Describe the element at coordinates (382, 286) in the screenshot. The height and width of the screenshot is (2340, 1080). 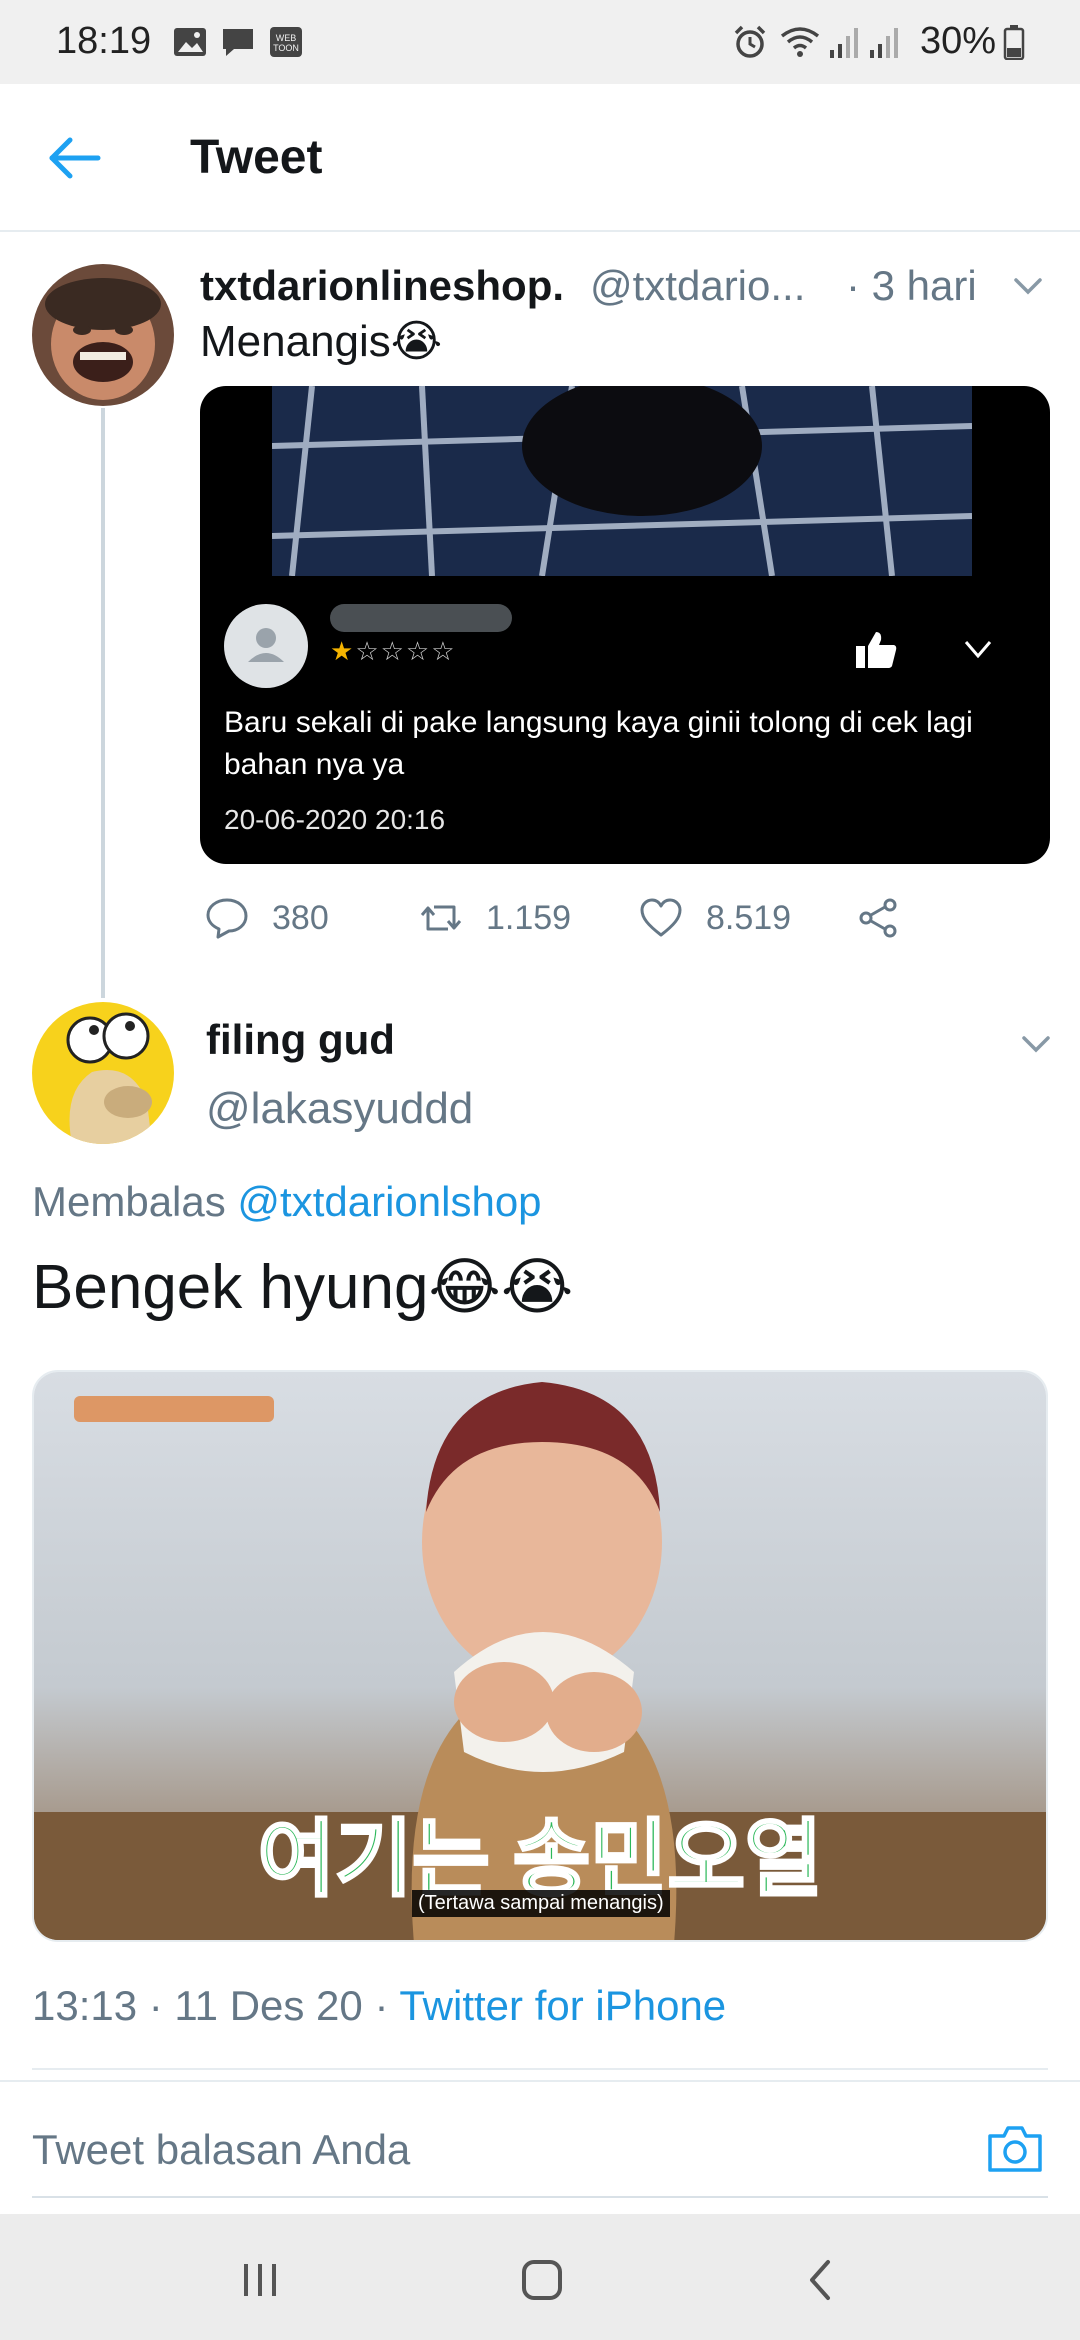
I see `tweet-author-name: txtdarionlineshop.` at that location.